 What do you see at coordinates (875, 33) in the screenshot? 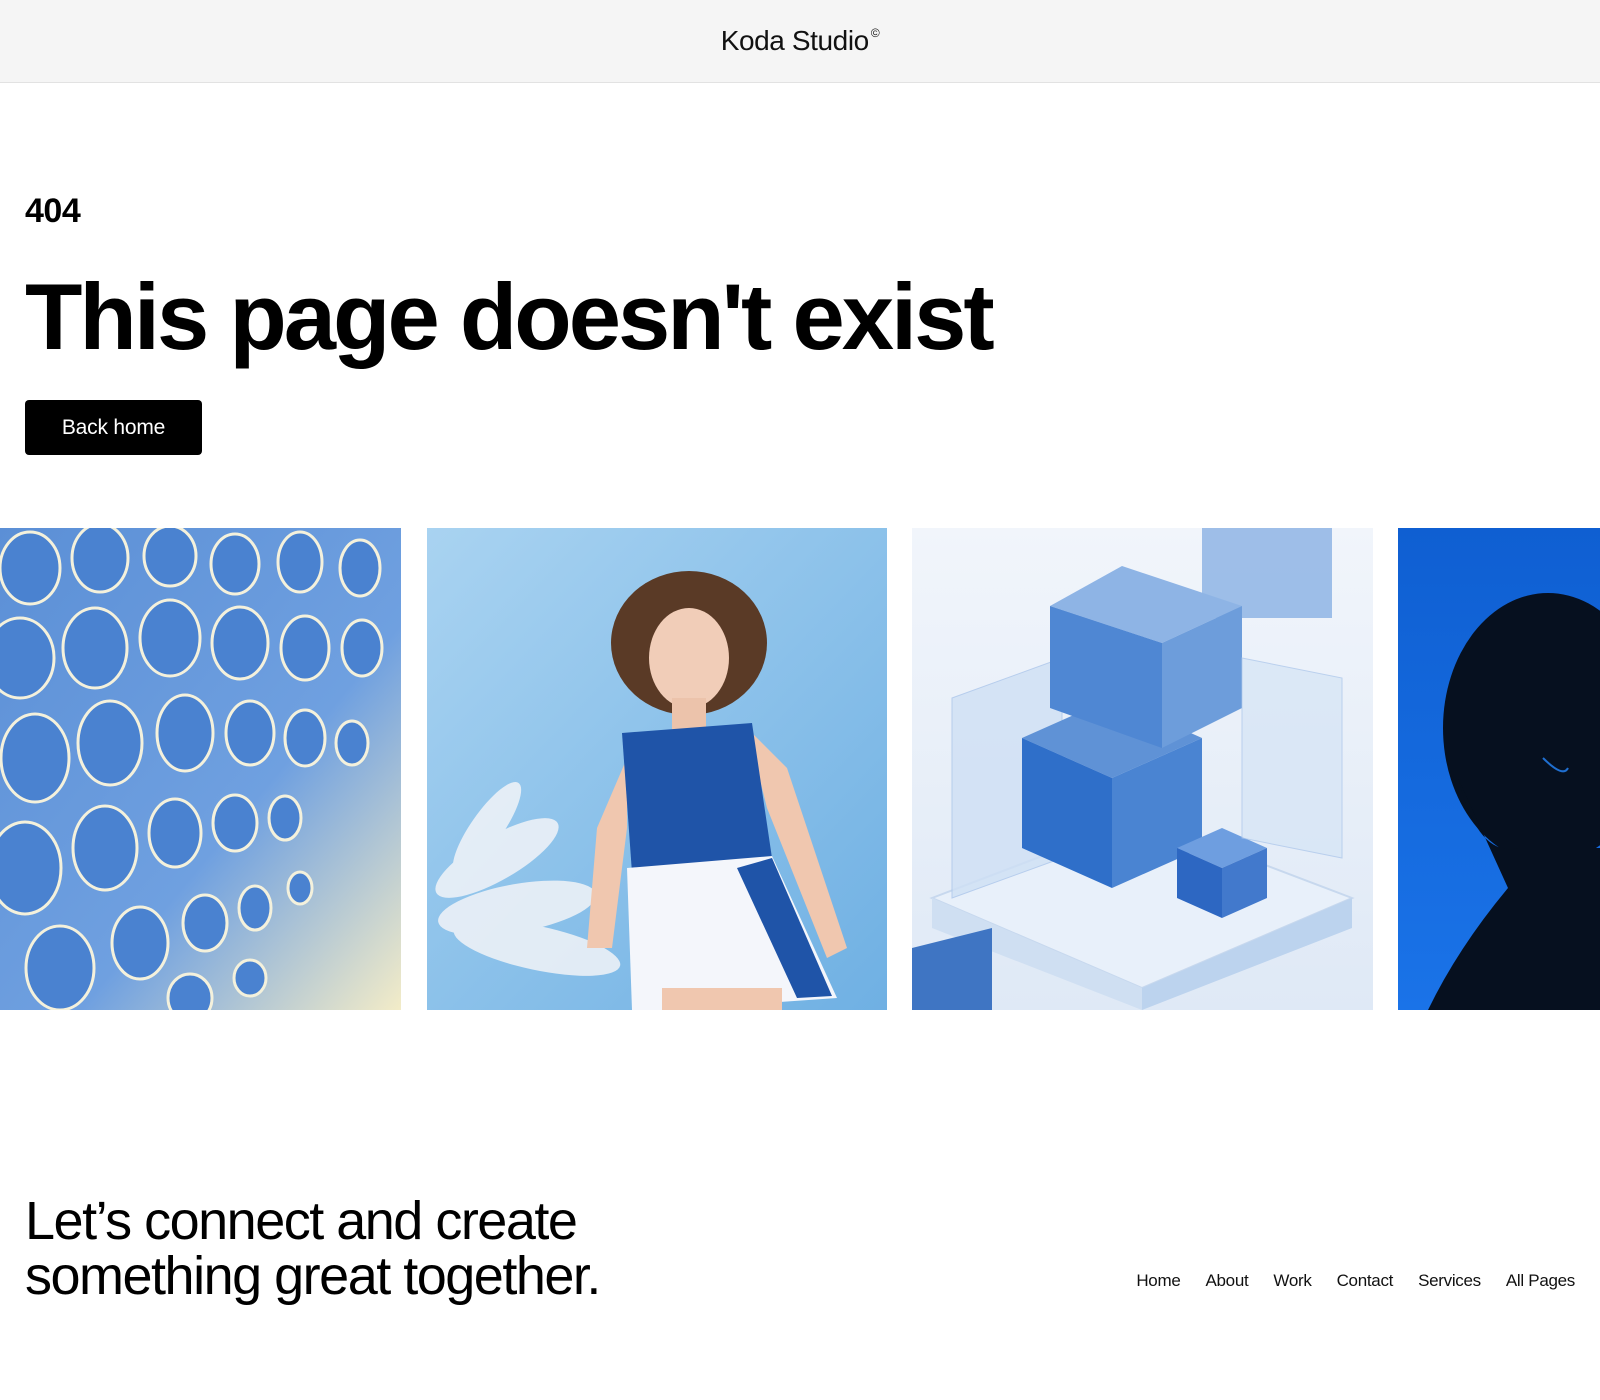
I see `copyright-mark: ©` at bounding box center [875, 33].